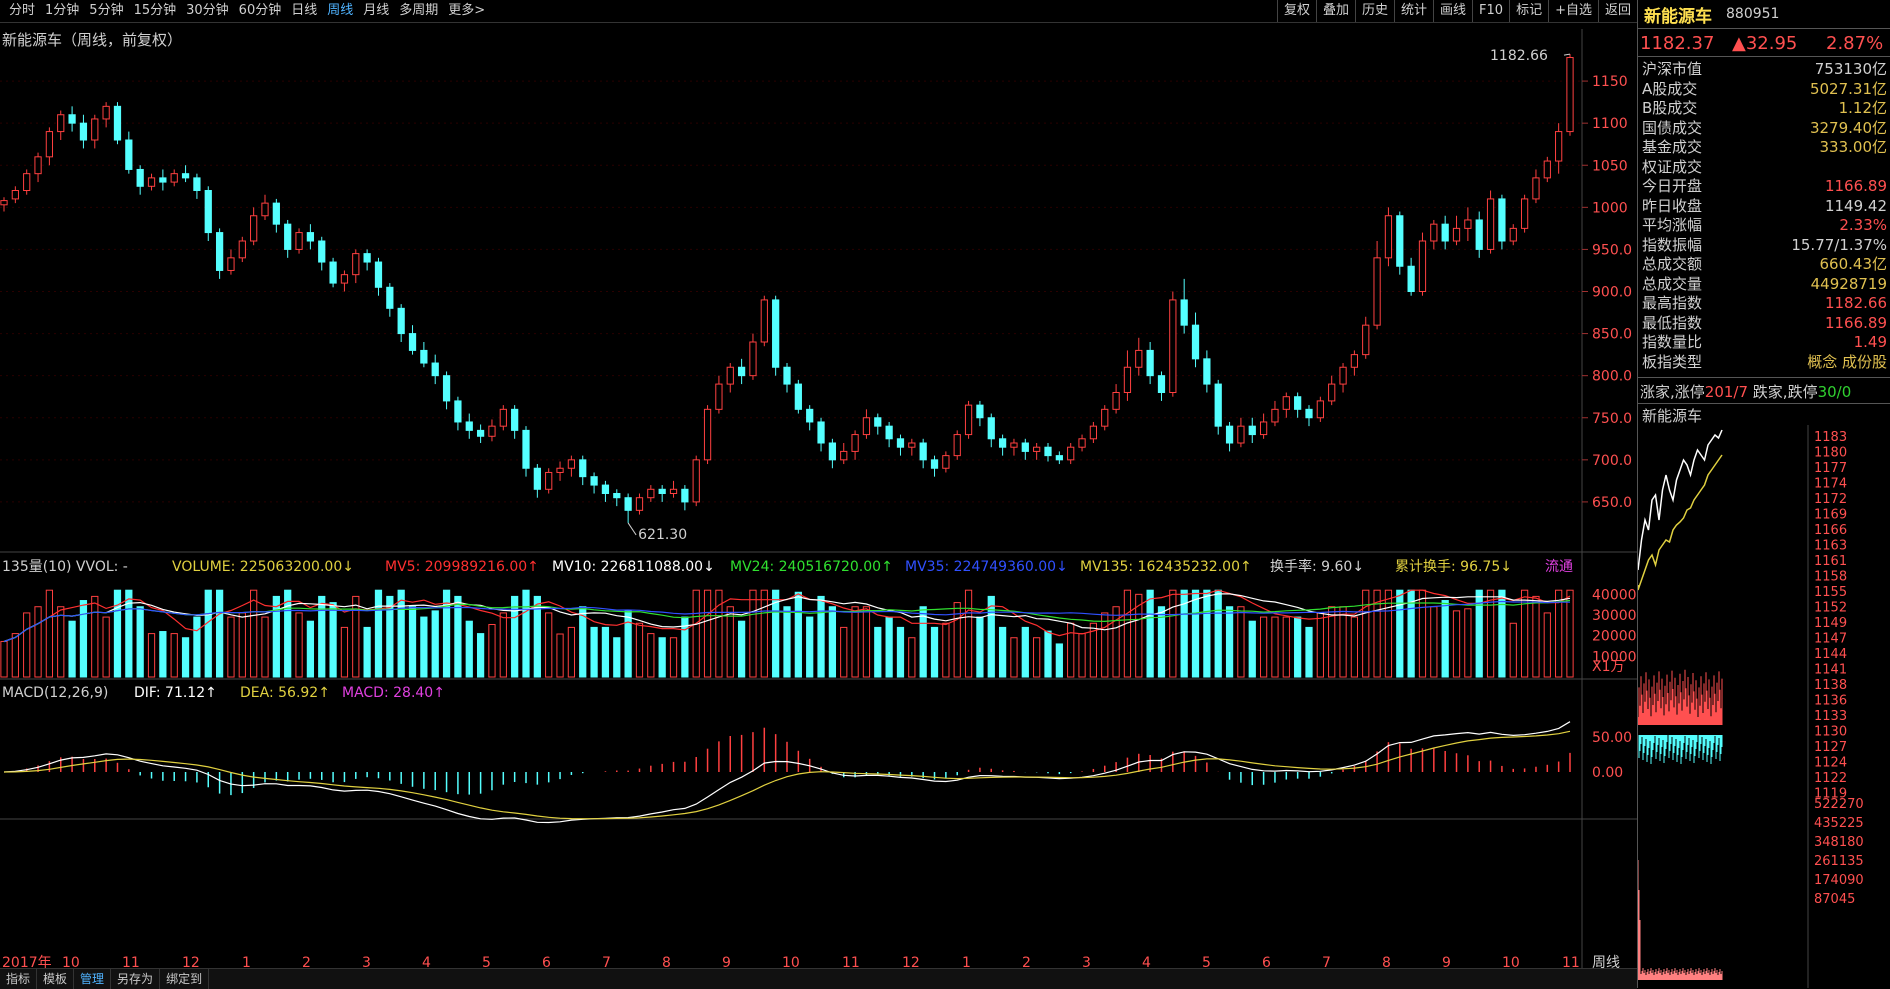  I want to click on price-tick-label: 850.0, so click(1612, 335).